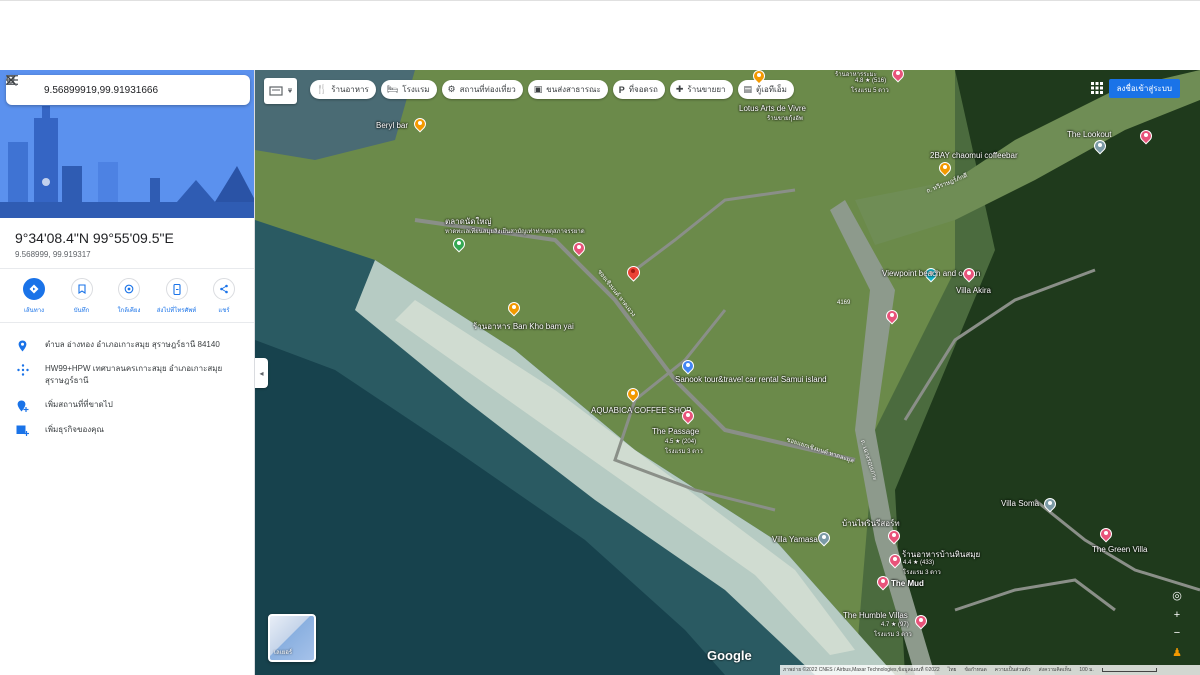 The height and width of the screenshot is (675, 1200). I want to click on label-lookout: The Lookout, so click(1089, 134).